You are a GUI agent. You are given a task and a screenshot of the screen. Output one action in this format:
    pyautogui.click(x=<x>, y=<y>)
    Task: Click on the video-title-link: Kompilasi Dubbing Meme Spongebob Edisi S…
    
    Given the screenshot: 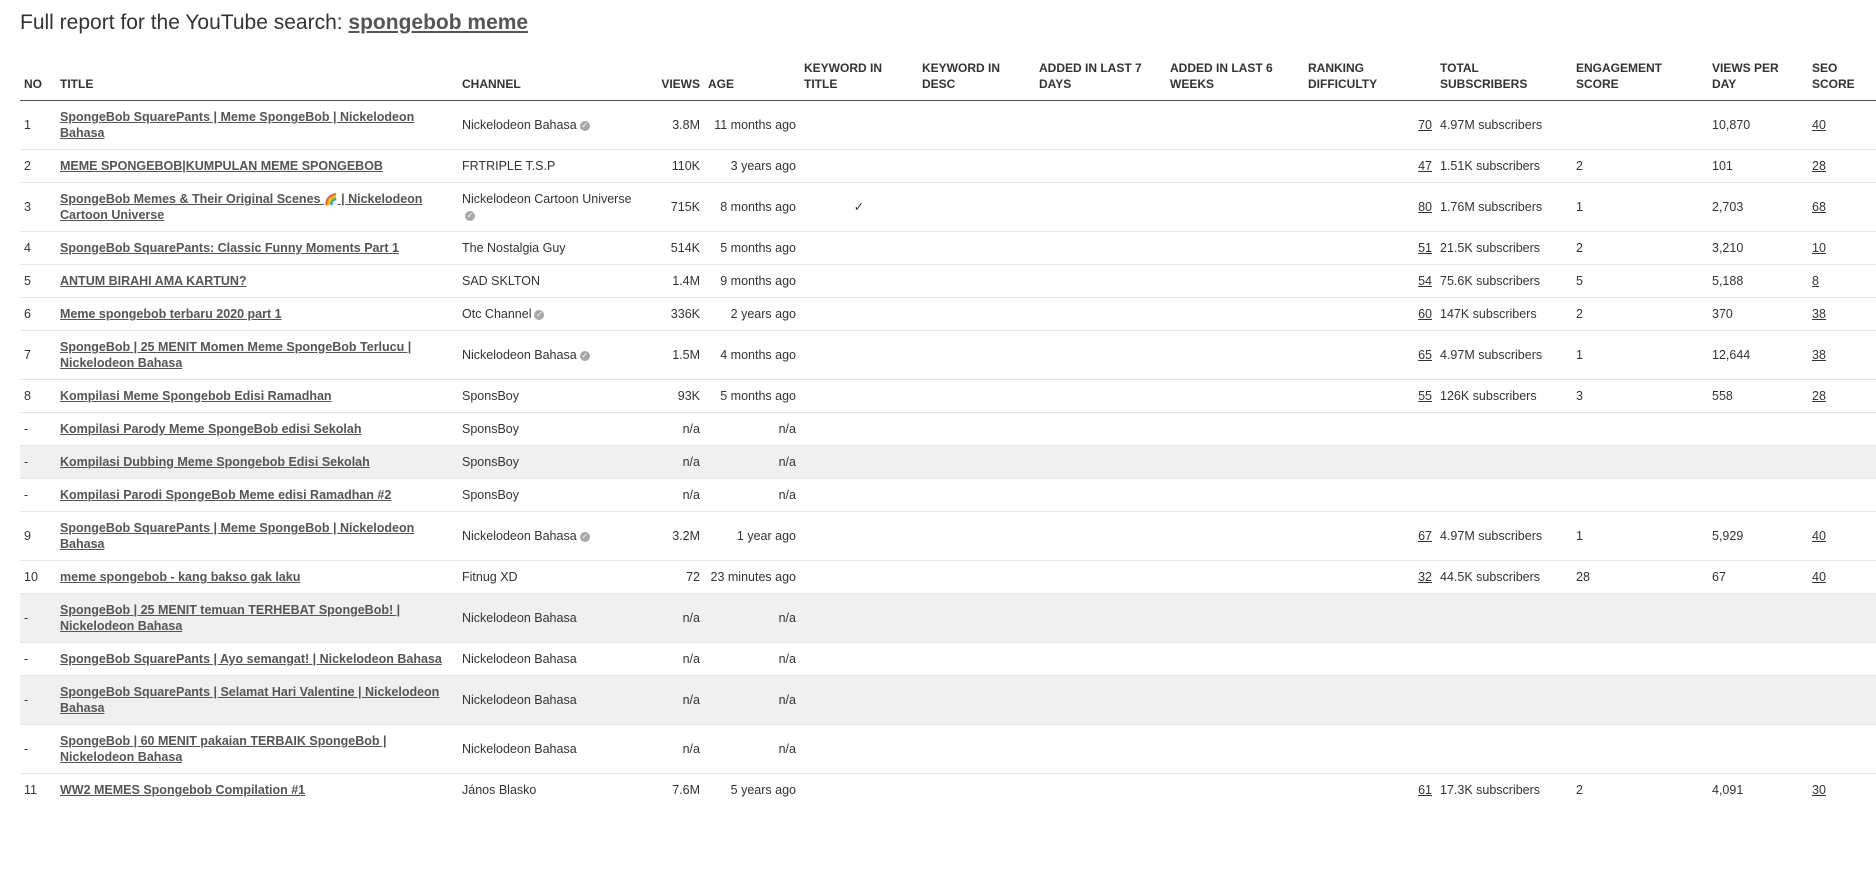 What is the action you would take?
    pyautogui.click(x=215, y=462)
    